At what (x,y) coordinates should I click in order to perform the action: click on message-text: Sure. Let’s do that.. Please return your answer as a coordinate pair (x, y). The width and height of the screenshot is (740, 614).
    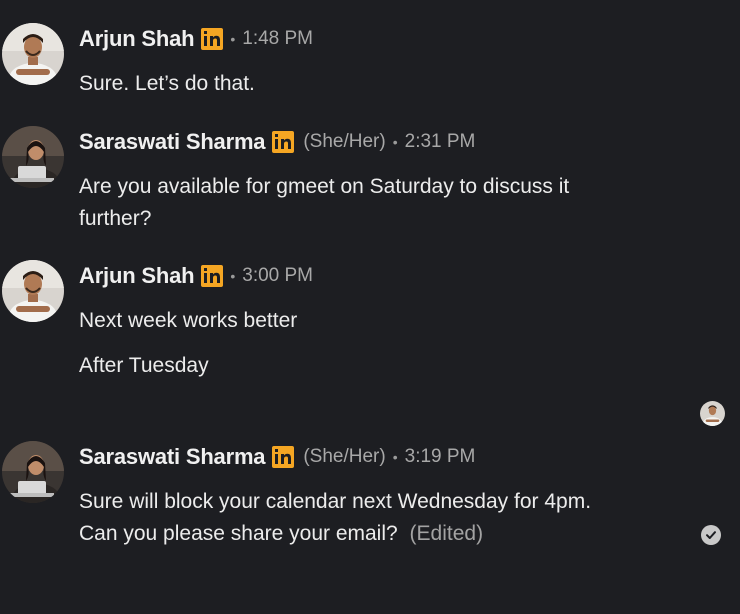
    Looking at the image, I should click on (167, 83).